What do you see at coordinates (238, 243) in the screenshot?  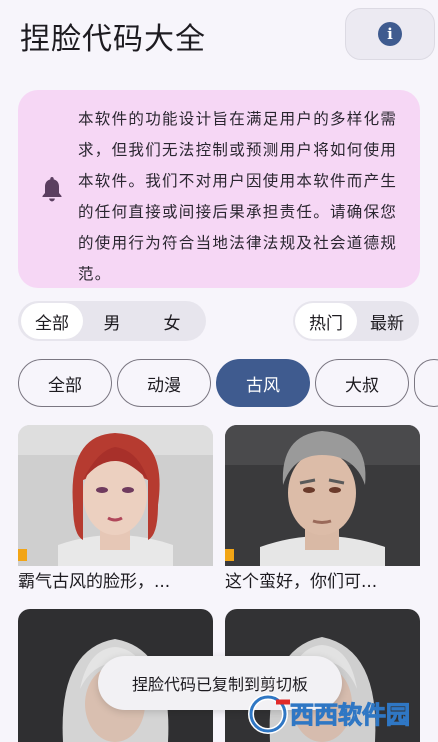 I see `disclaimer-line: 的使用行为符合当地法律法规及社会道德规` at bounding box center [238, 243].